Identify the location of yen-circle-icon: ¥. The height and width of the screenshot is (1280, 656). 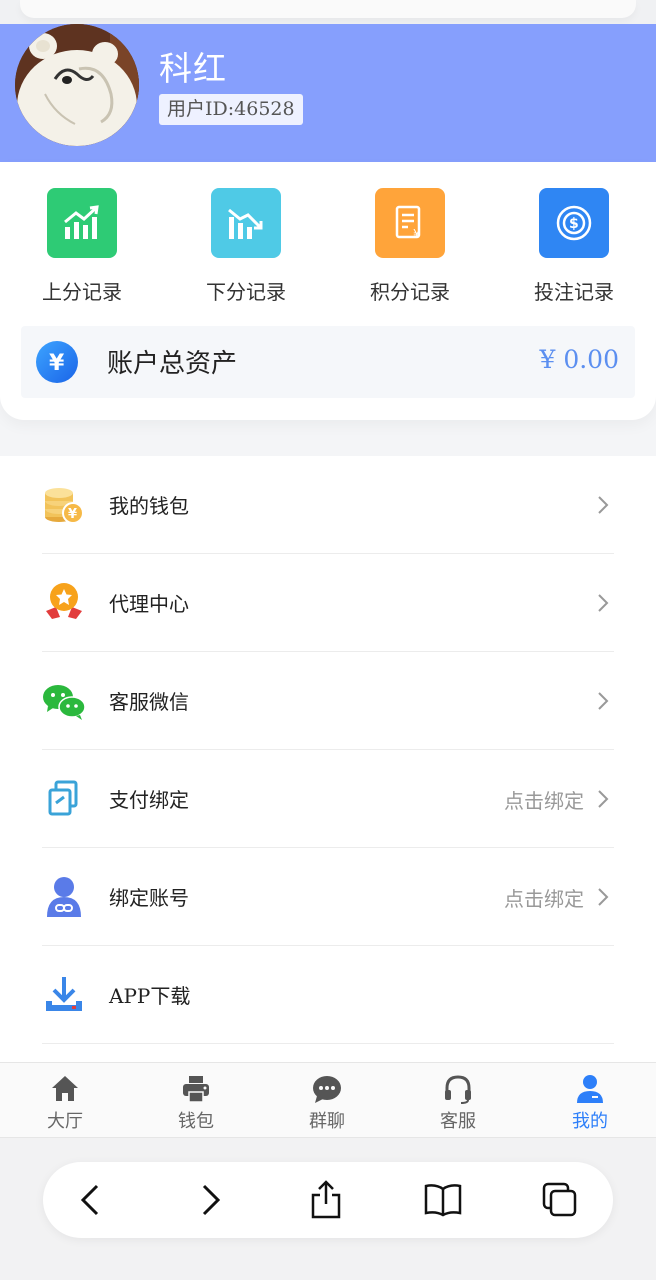
(57, 362).